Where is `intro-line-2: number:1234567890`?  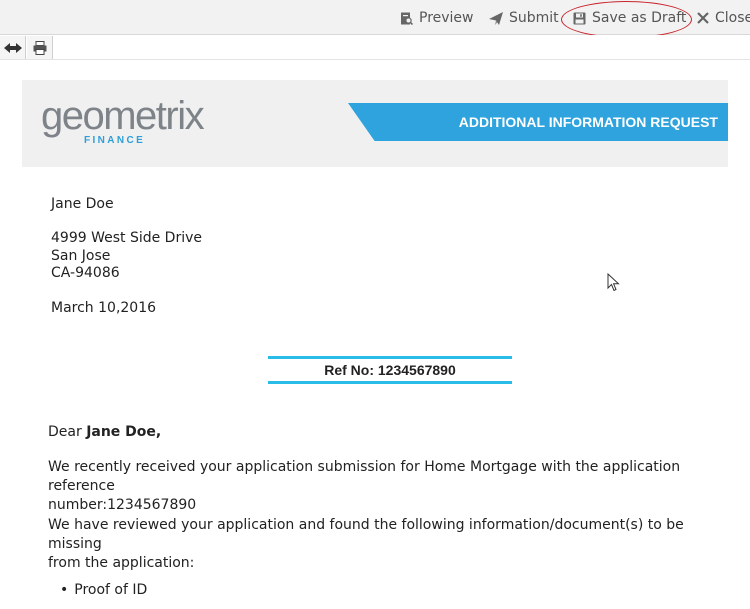 intro-line-2: number:1234567890 is located at coordinates (122, 505).